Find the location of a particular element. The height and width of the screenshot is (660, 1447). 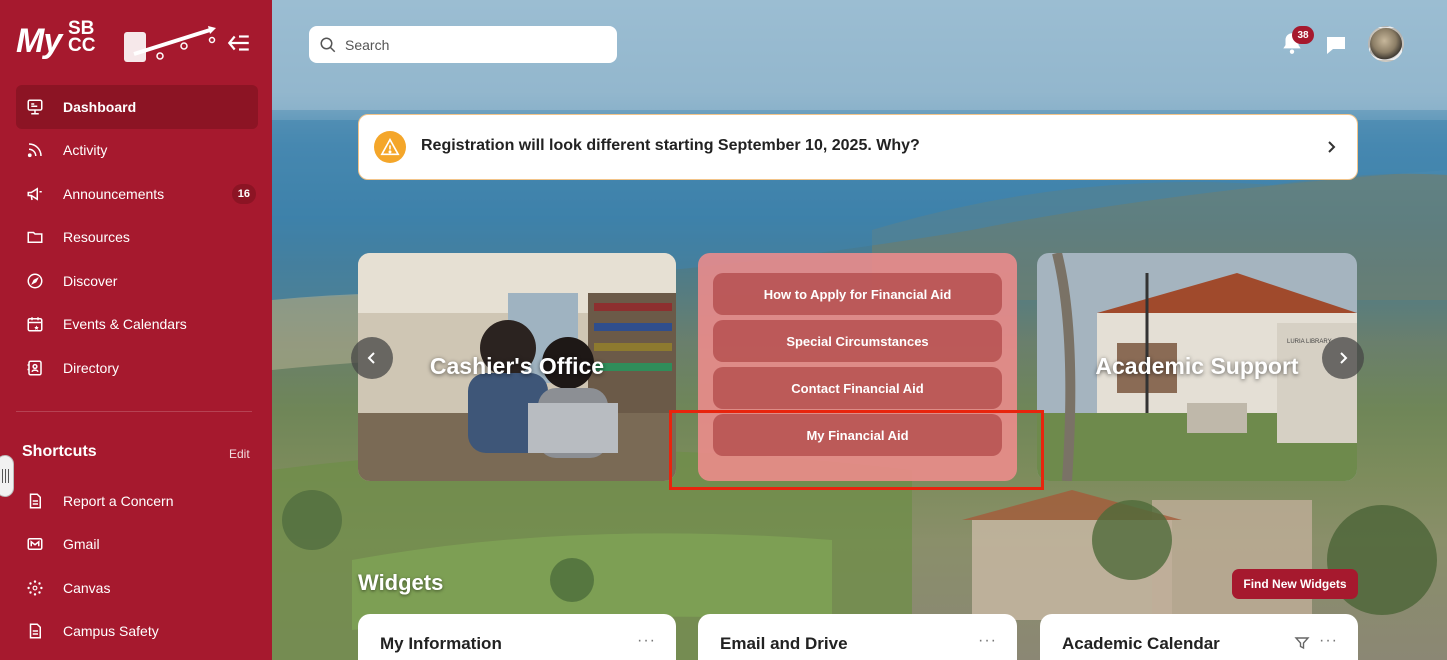

shortcut-label: Campus Safety is located at coordinates (111, 631).